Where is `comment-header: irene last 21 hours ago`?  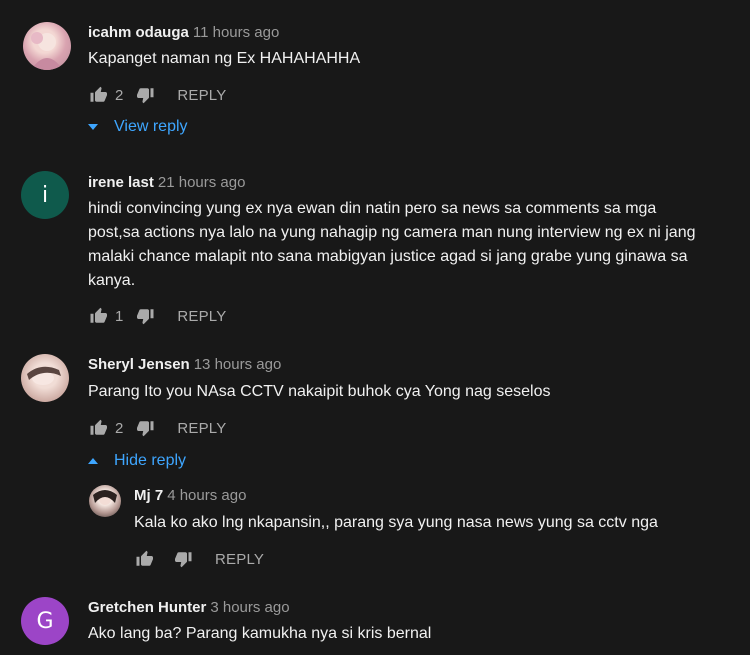 comment-header: irene last 21 hours ago is located at coordinates (166, 182).